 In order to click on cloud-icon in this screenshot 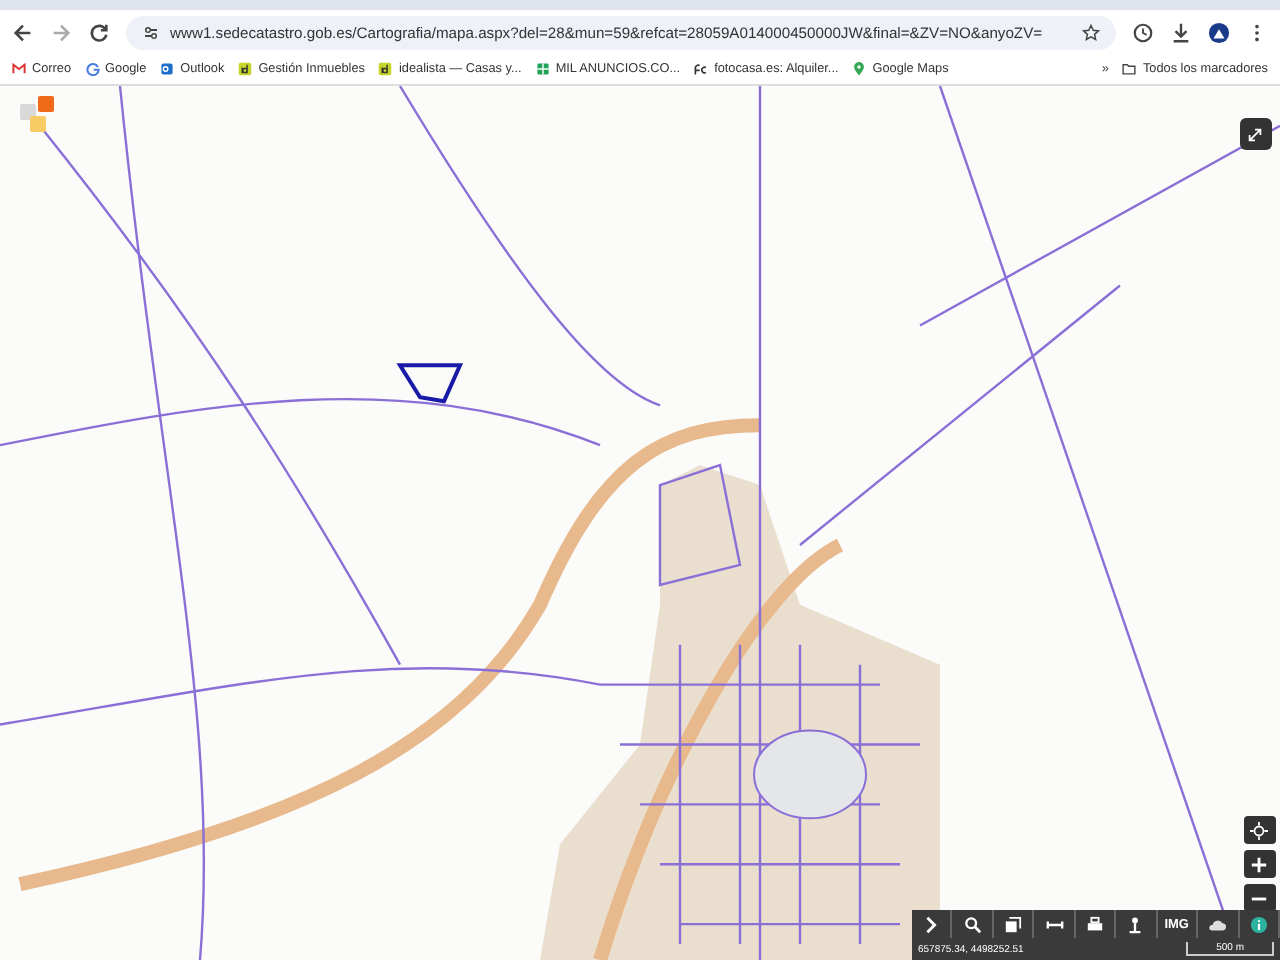, I will do `click(1217, 924)`.